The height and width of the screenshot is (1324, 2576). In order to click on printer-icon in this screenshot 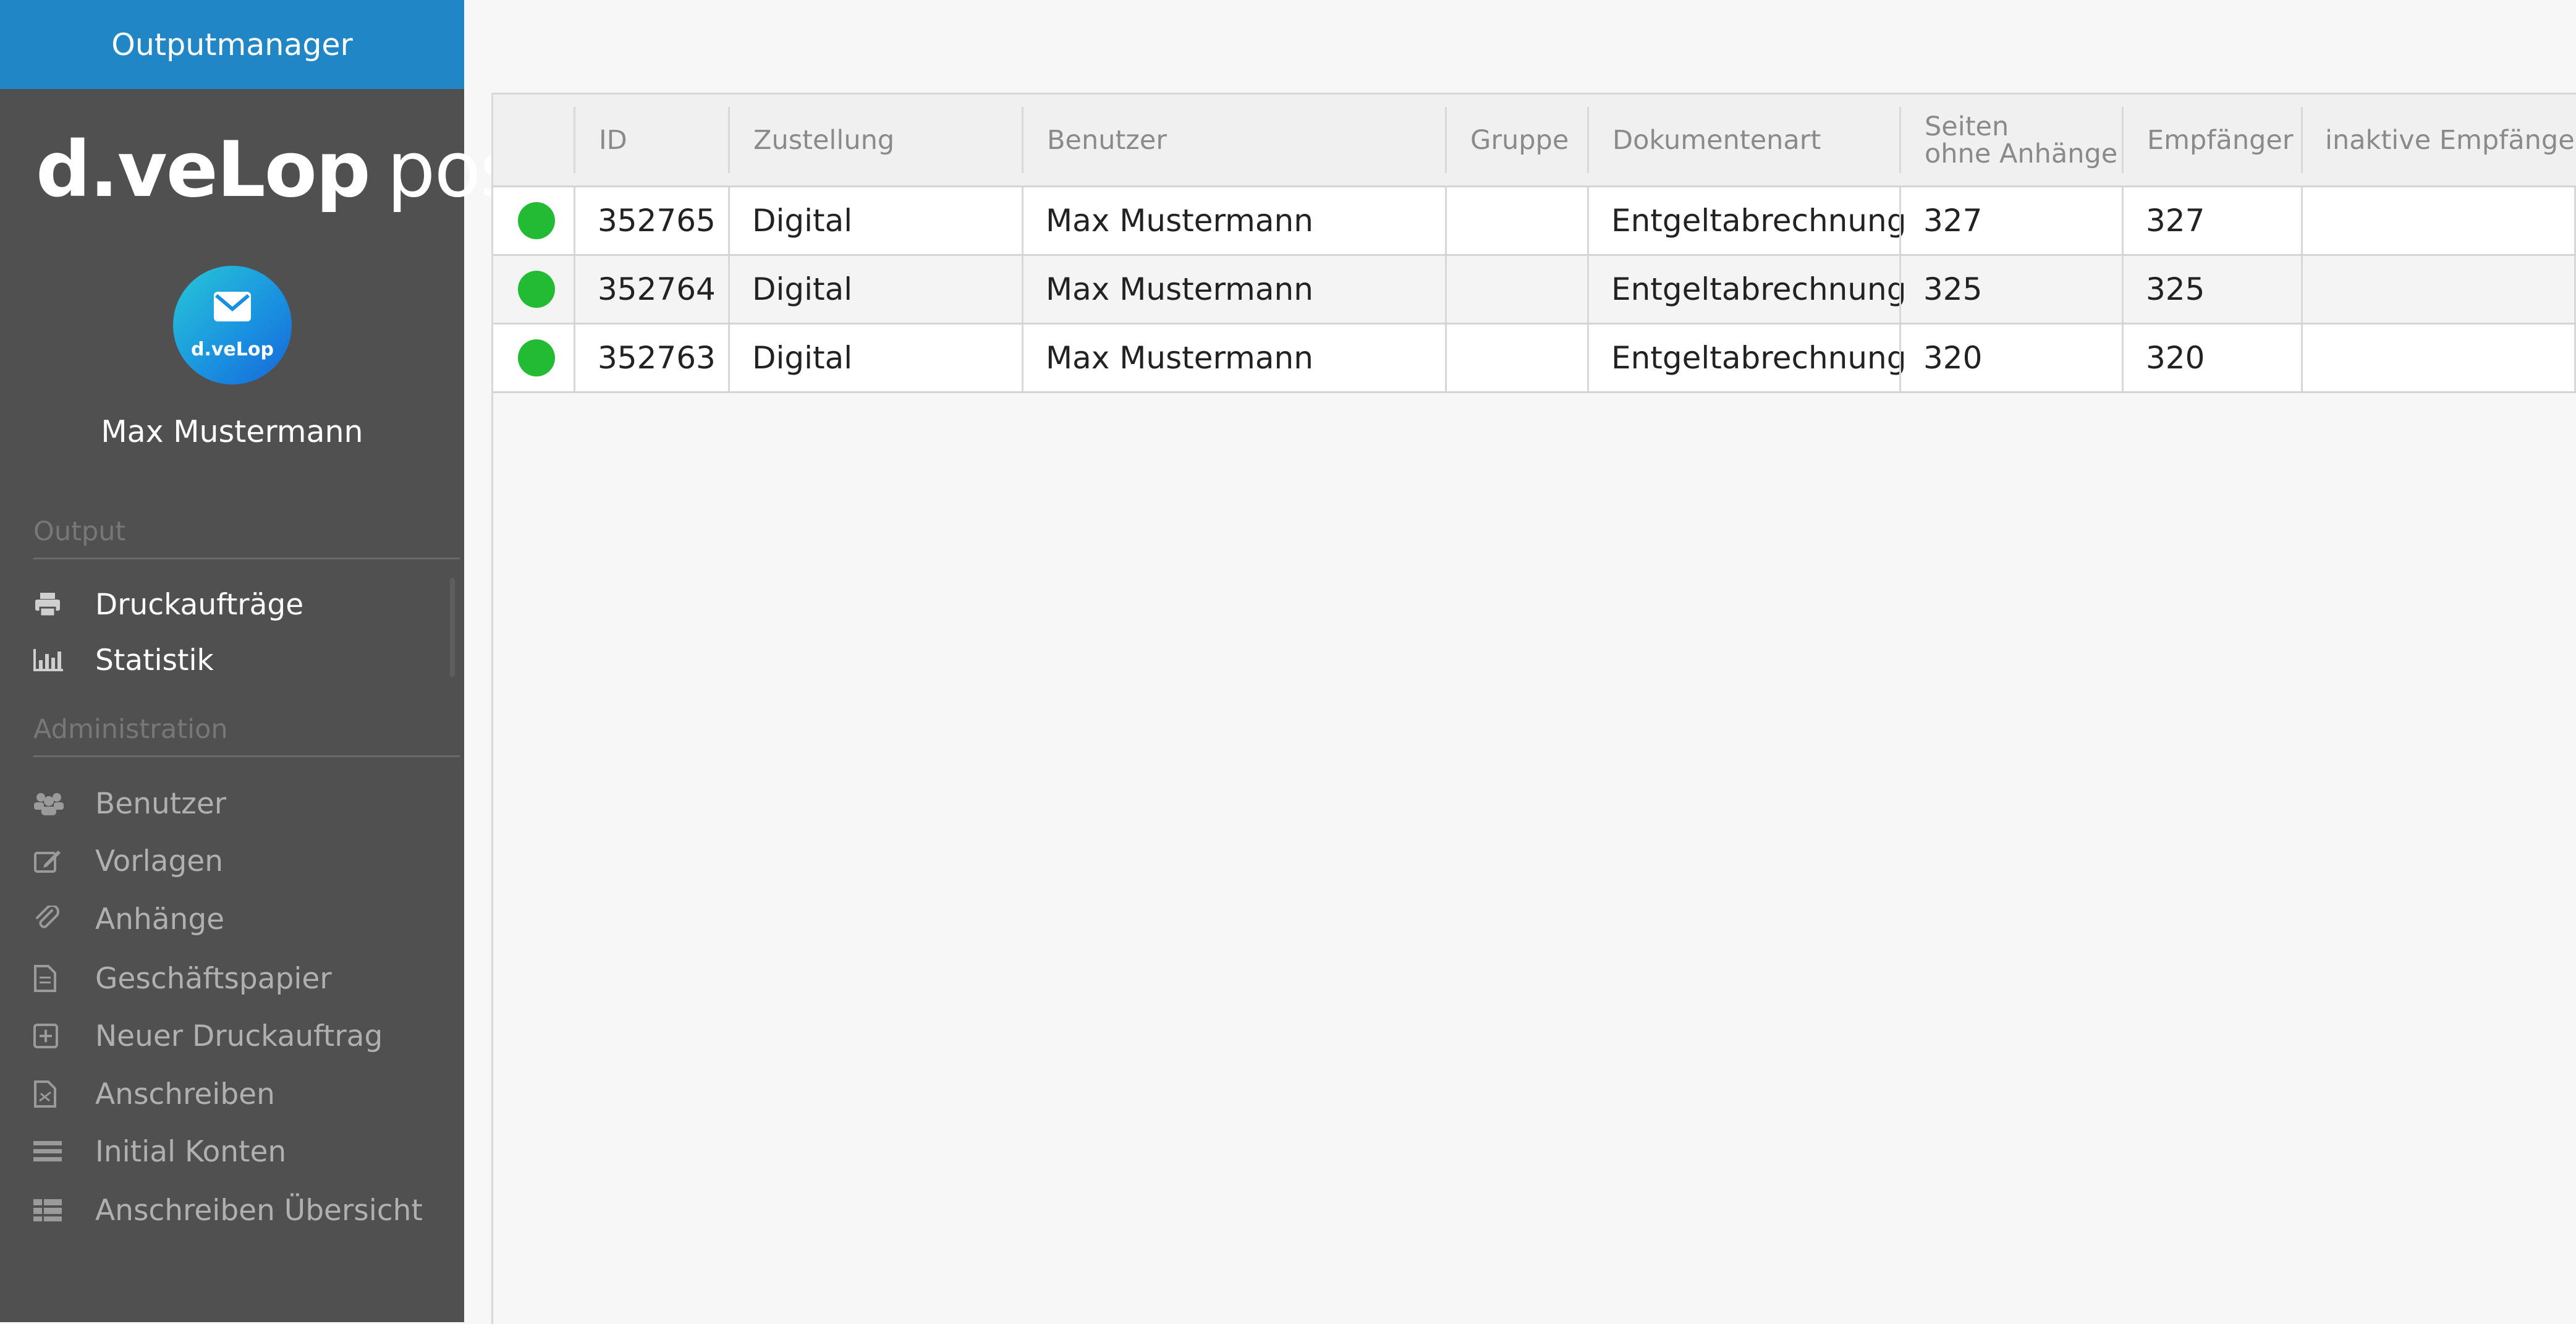, I will do `click(64, 604)`.